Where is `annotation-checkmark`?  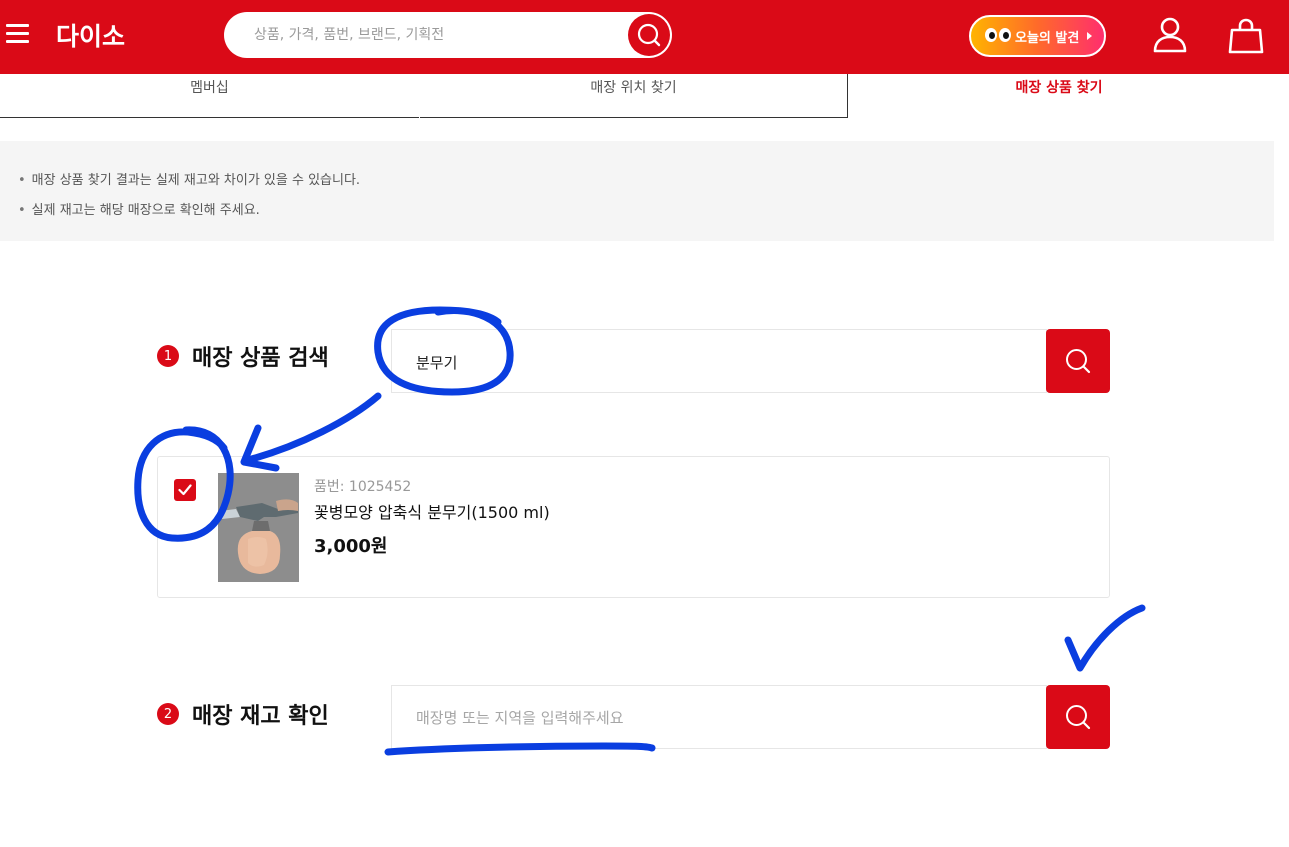
annotation-checkmark is located at coordinates (1105, 638).